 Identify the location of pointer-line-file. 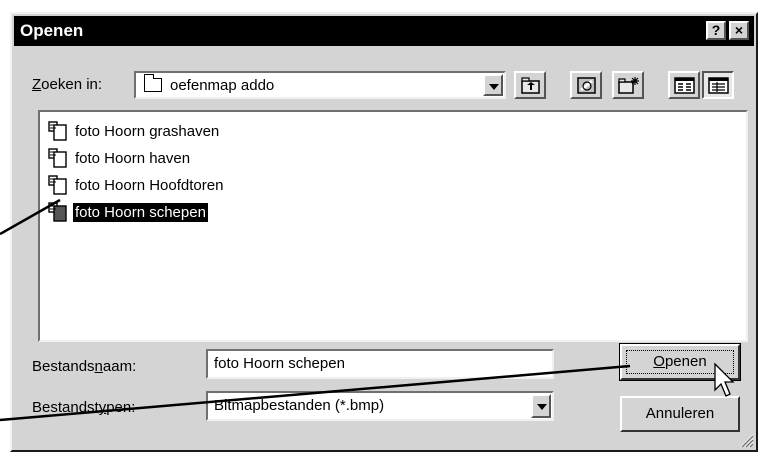
(30, 217).